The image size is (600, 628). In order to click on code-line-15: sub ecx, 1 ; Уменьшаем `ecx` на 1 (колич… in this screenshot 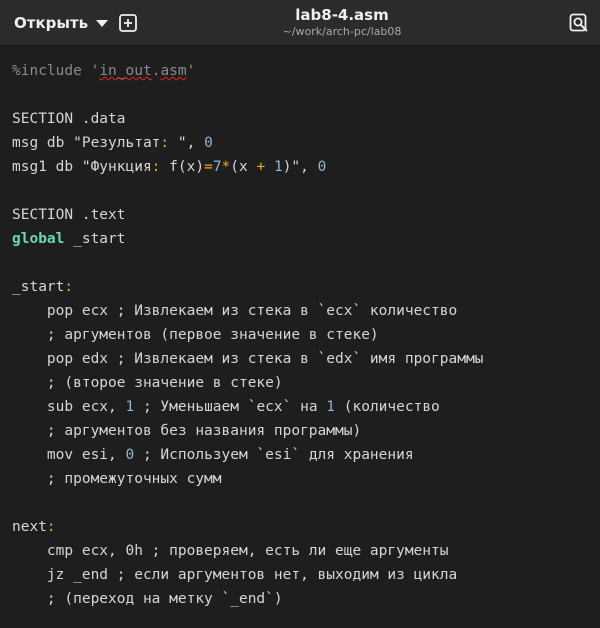, I will do `click(226, 407)`.